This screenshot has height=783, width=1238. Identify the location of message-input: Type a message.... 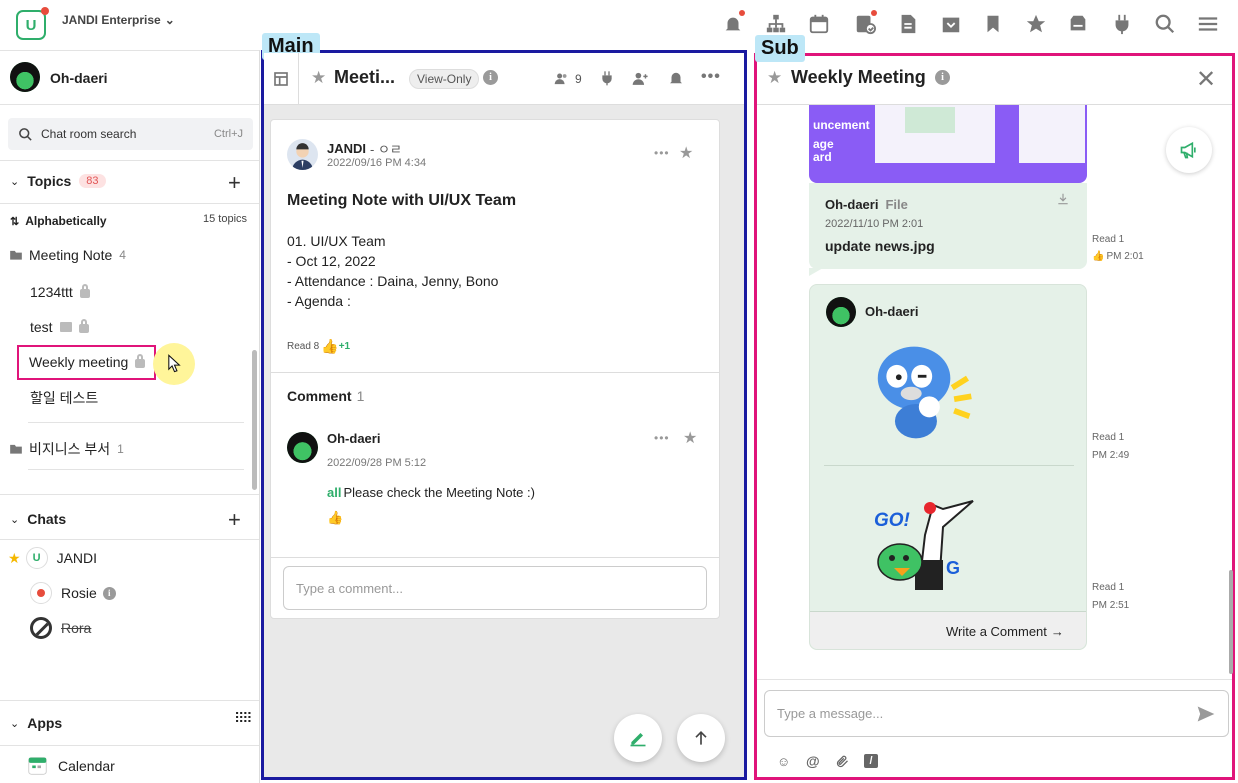
(996, 713).